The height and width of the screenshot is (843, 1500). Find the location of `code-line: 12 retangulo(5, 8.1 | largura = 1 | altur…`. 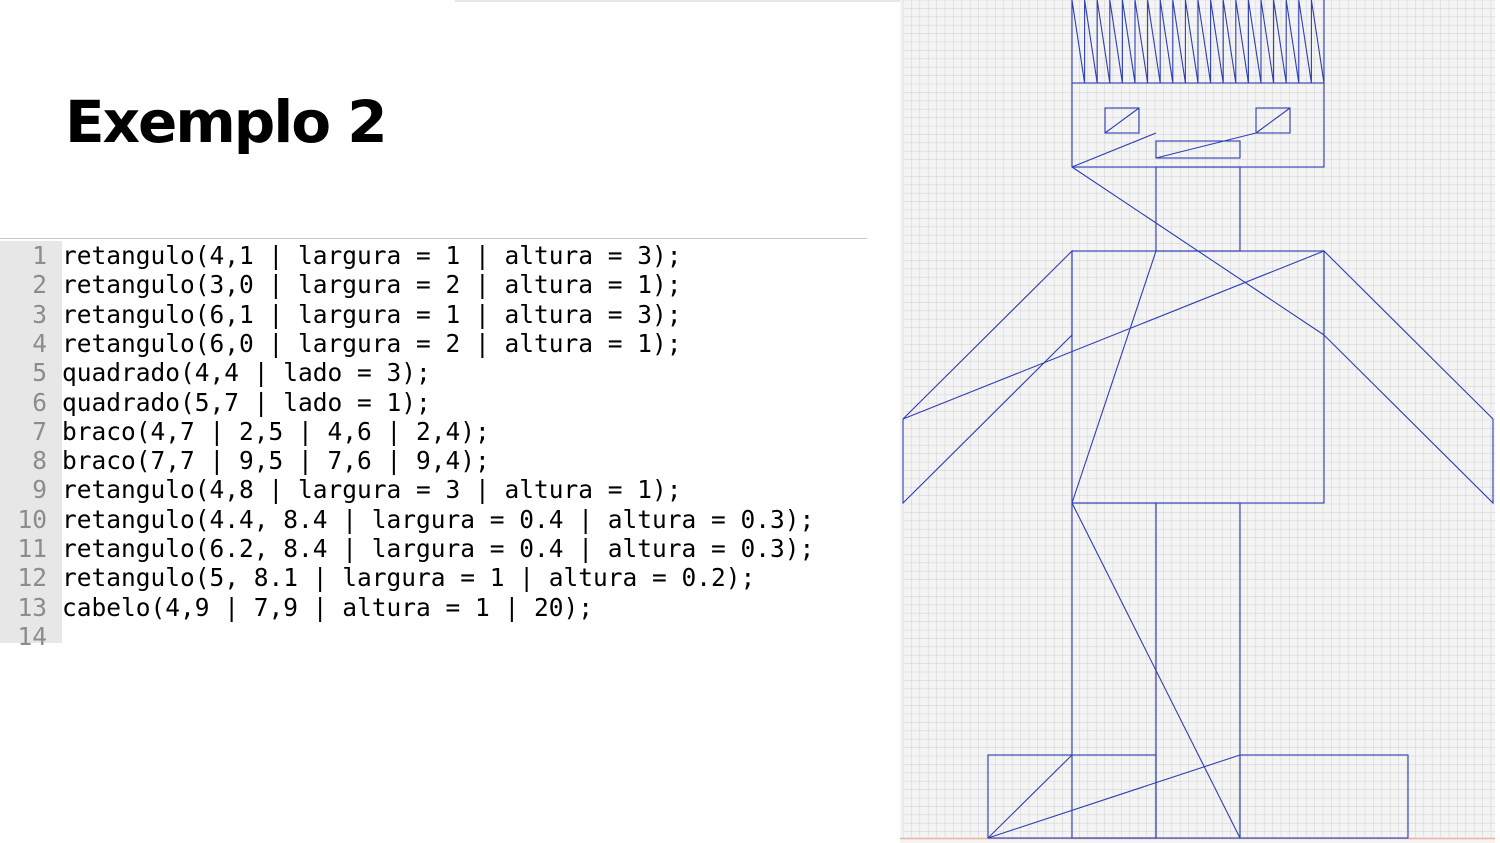

code-line: 12 retangulo(5, 8.1 | largura = 1 | altur… is located at coordinates (377, 577).